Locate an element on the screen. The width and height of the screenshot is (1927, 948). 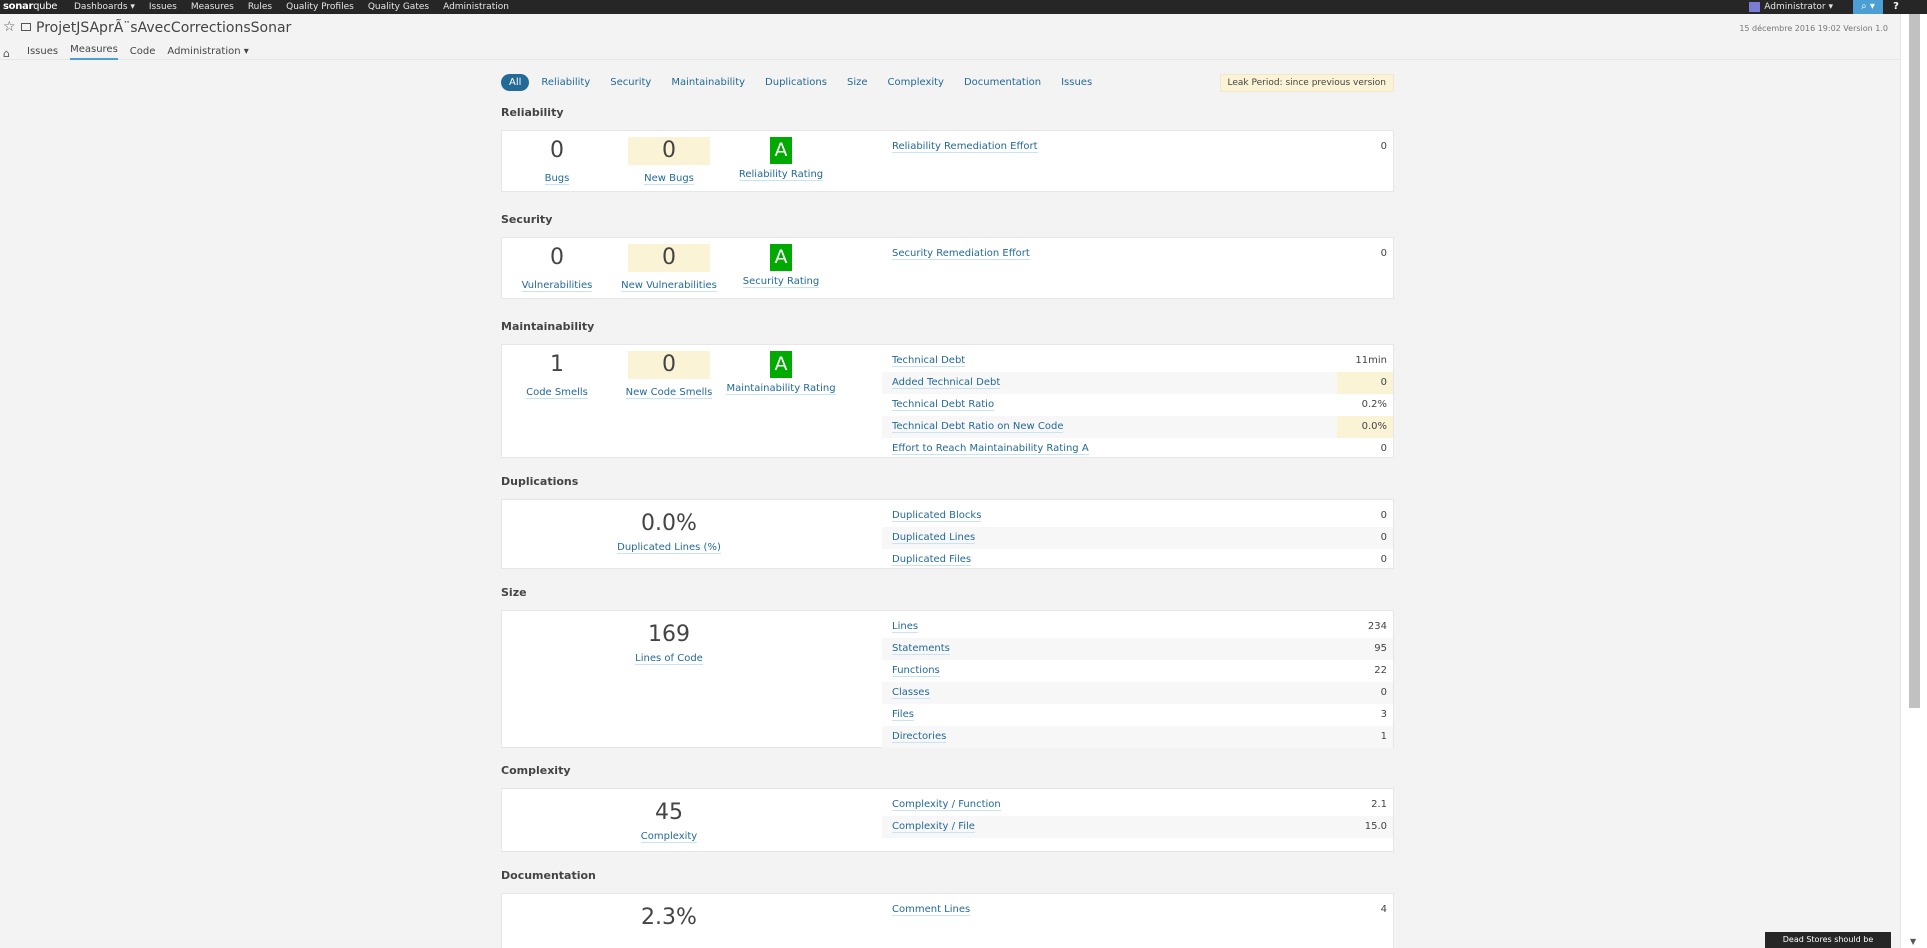
table-row: Functions 22 is located at coordinates (1137, 671).